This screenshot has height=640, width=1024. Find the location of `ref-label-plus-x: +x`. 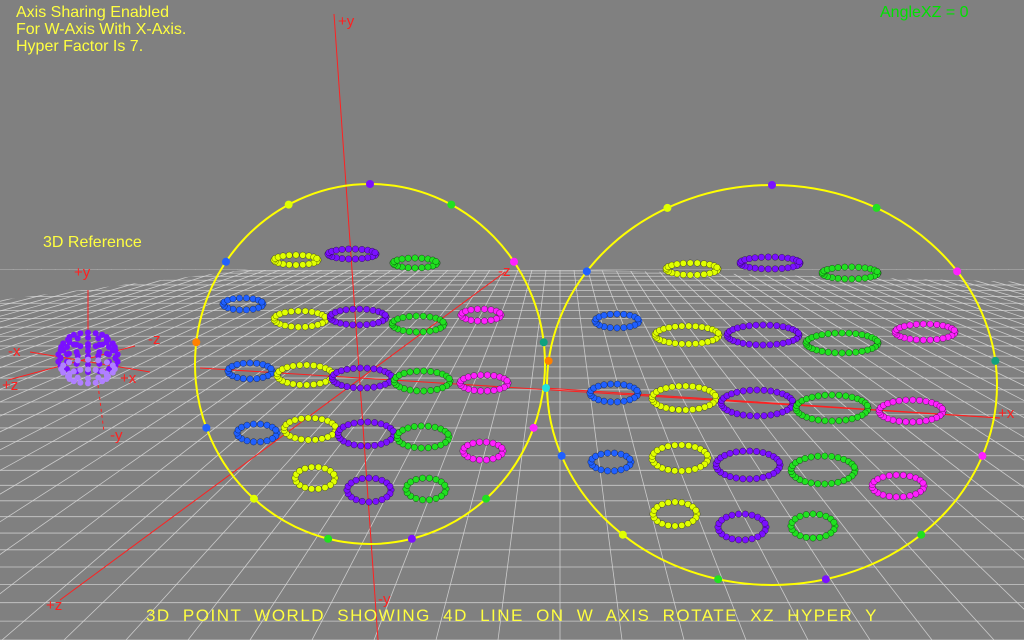

ref-label-plus-x: +x is located at coordinates (128, 378).